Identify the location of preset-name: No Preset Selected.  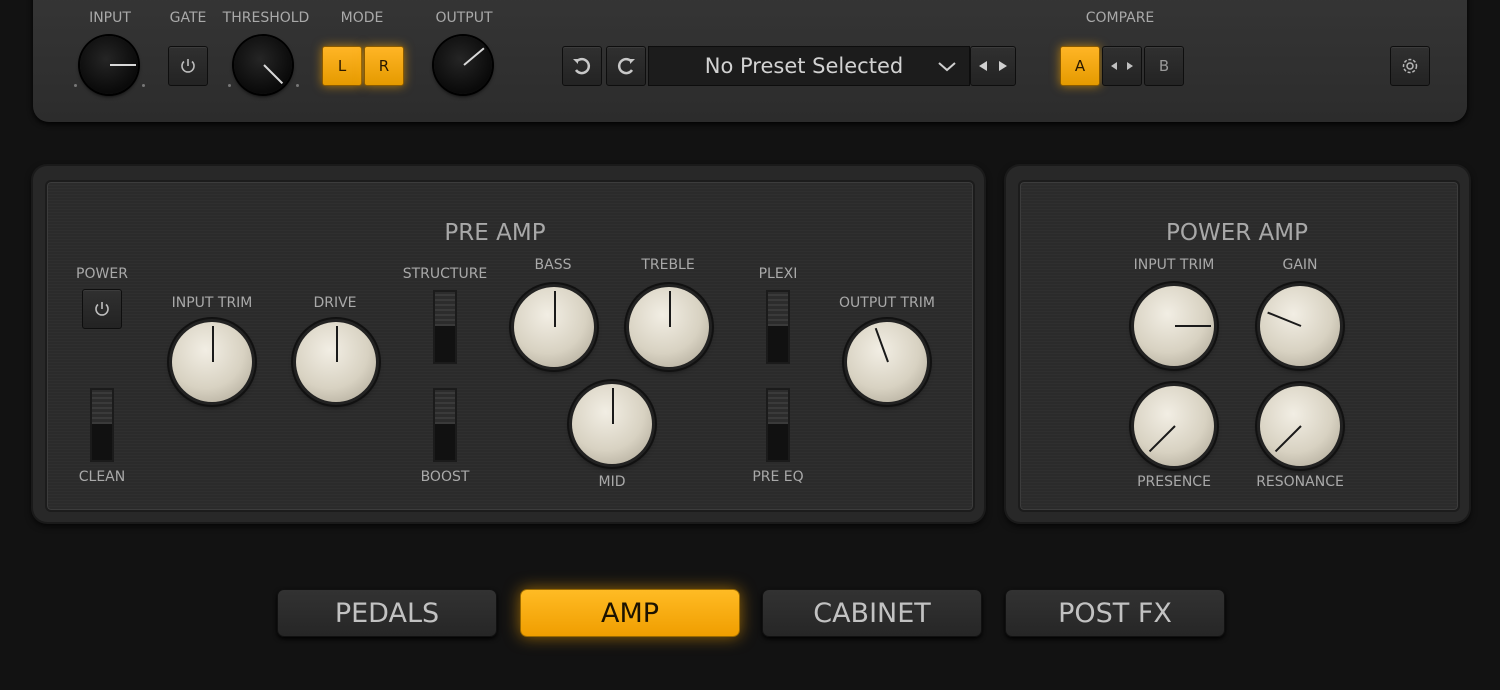
(804, 66).